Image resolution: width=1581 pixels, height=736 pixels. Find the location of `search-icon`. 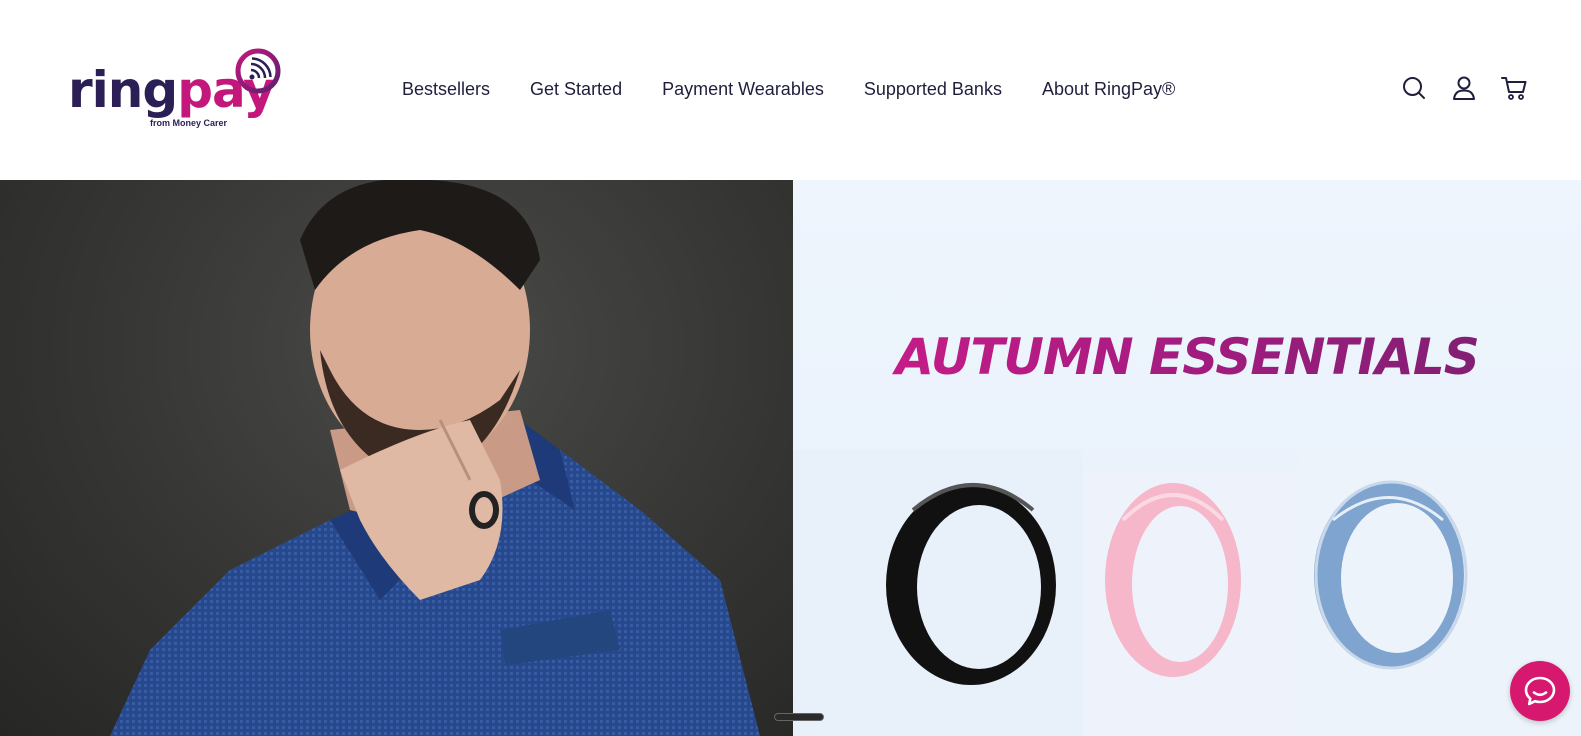

search-icon is located at coordinates (1414, 88).